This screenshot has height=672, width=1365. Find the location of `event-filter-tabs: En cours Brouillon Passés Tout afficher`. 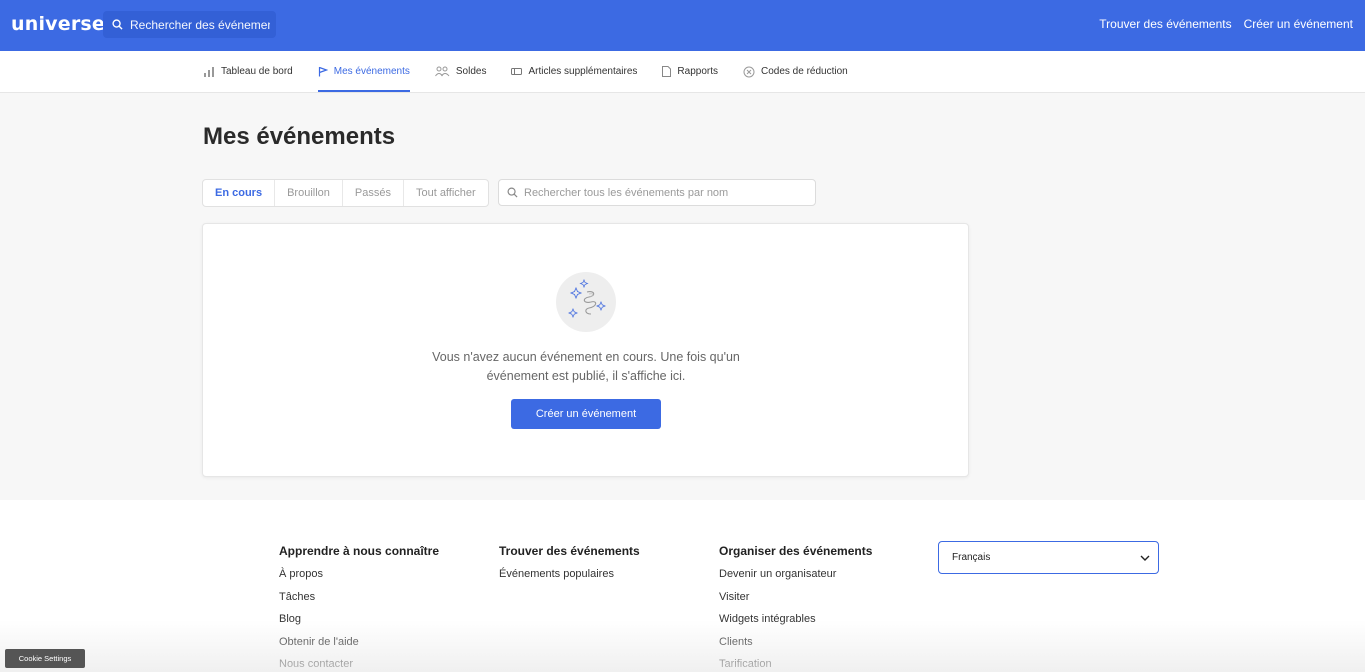

event-filter-tabs: En cours Brouillon Passés Tout afficher is located at coordinates (345, 193).